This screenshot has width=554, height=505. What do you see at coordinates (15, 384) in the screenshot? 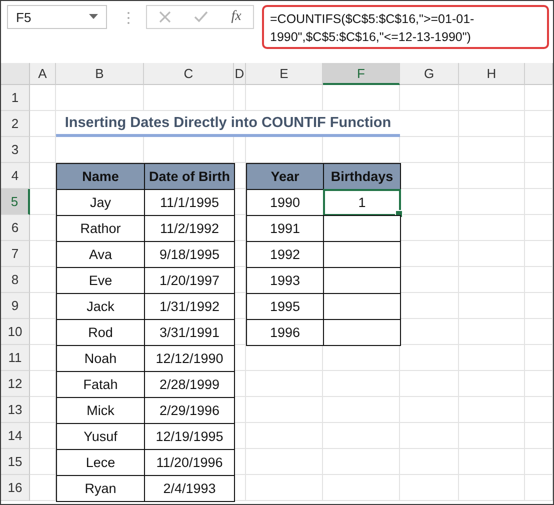
I see `row-header: 12` at bounding box center [15, 384].